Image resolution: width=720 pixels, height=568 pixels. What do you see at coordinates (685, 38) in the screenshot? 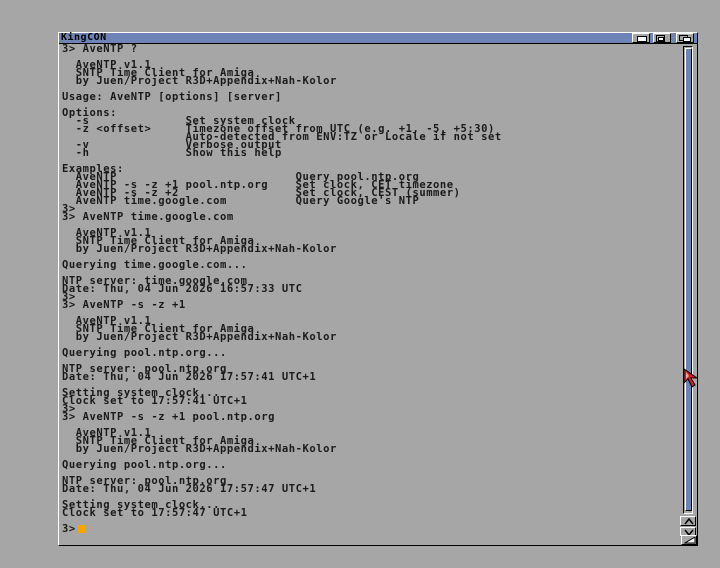
I see `depth-gadget-icon` at bounding box center [685, 38].